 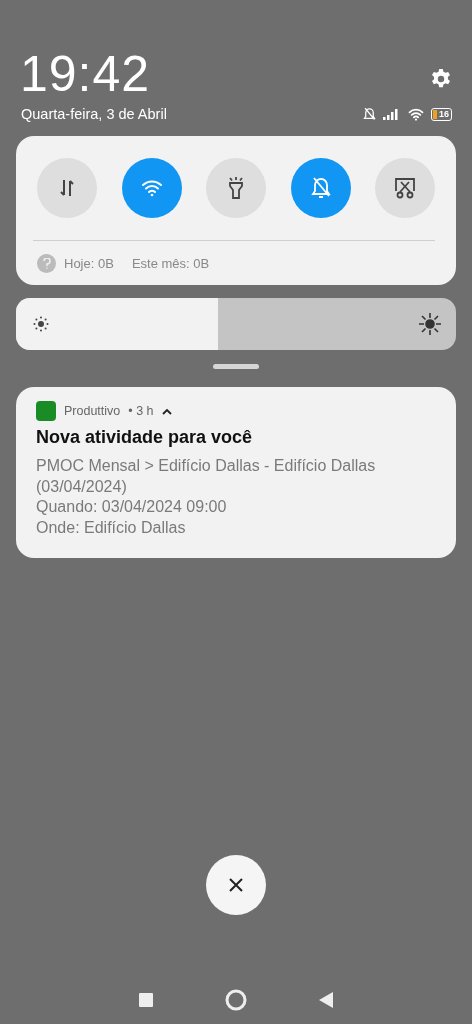 I want to click on notification-text: Quando: 03/04/2024 09:00, so click(x=132, y=507).